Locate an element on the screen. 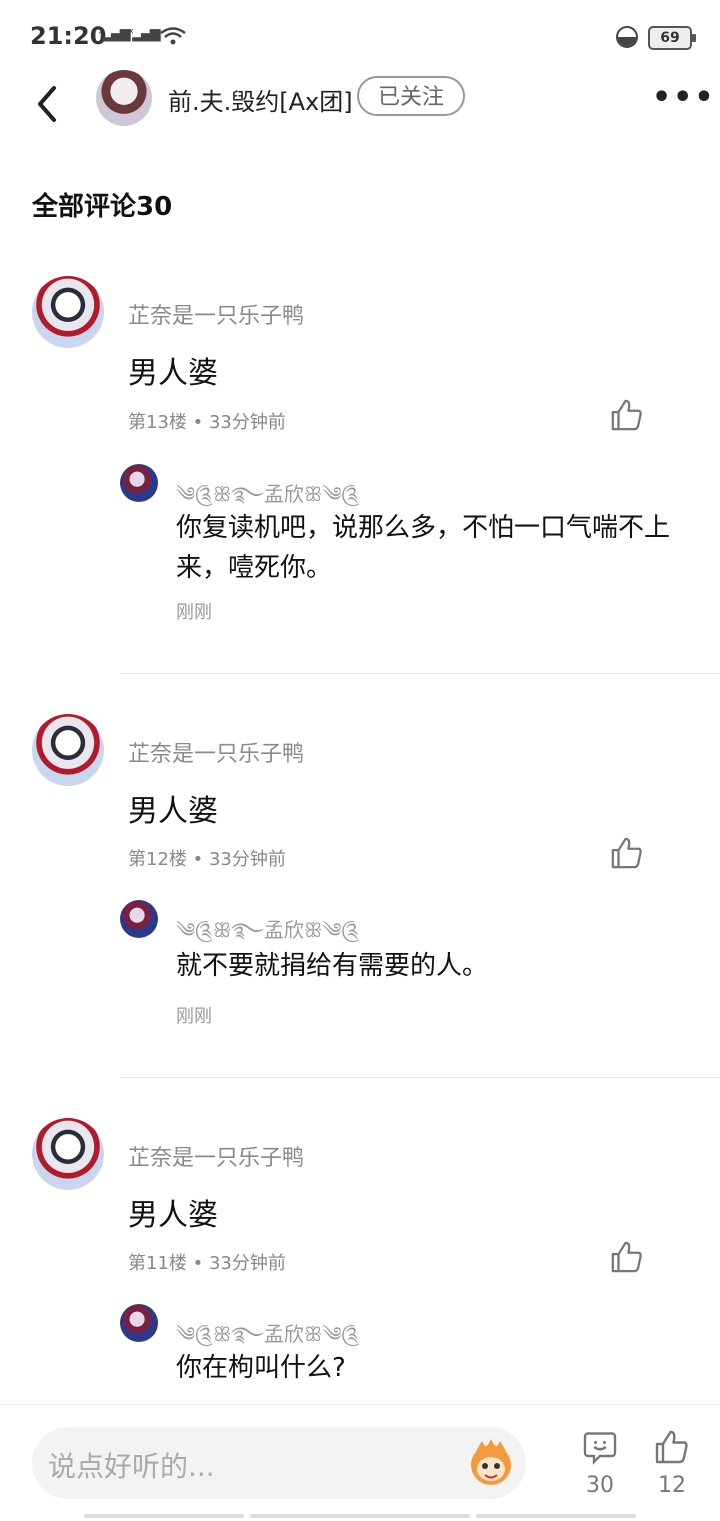 The height and width of the screenshot is (1521, 720). follow-button: 已关注 is located at coordinates (411, 96).